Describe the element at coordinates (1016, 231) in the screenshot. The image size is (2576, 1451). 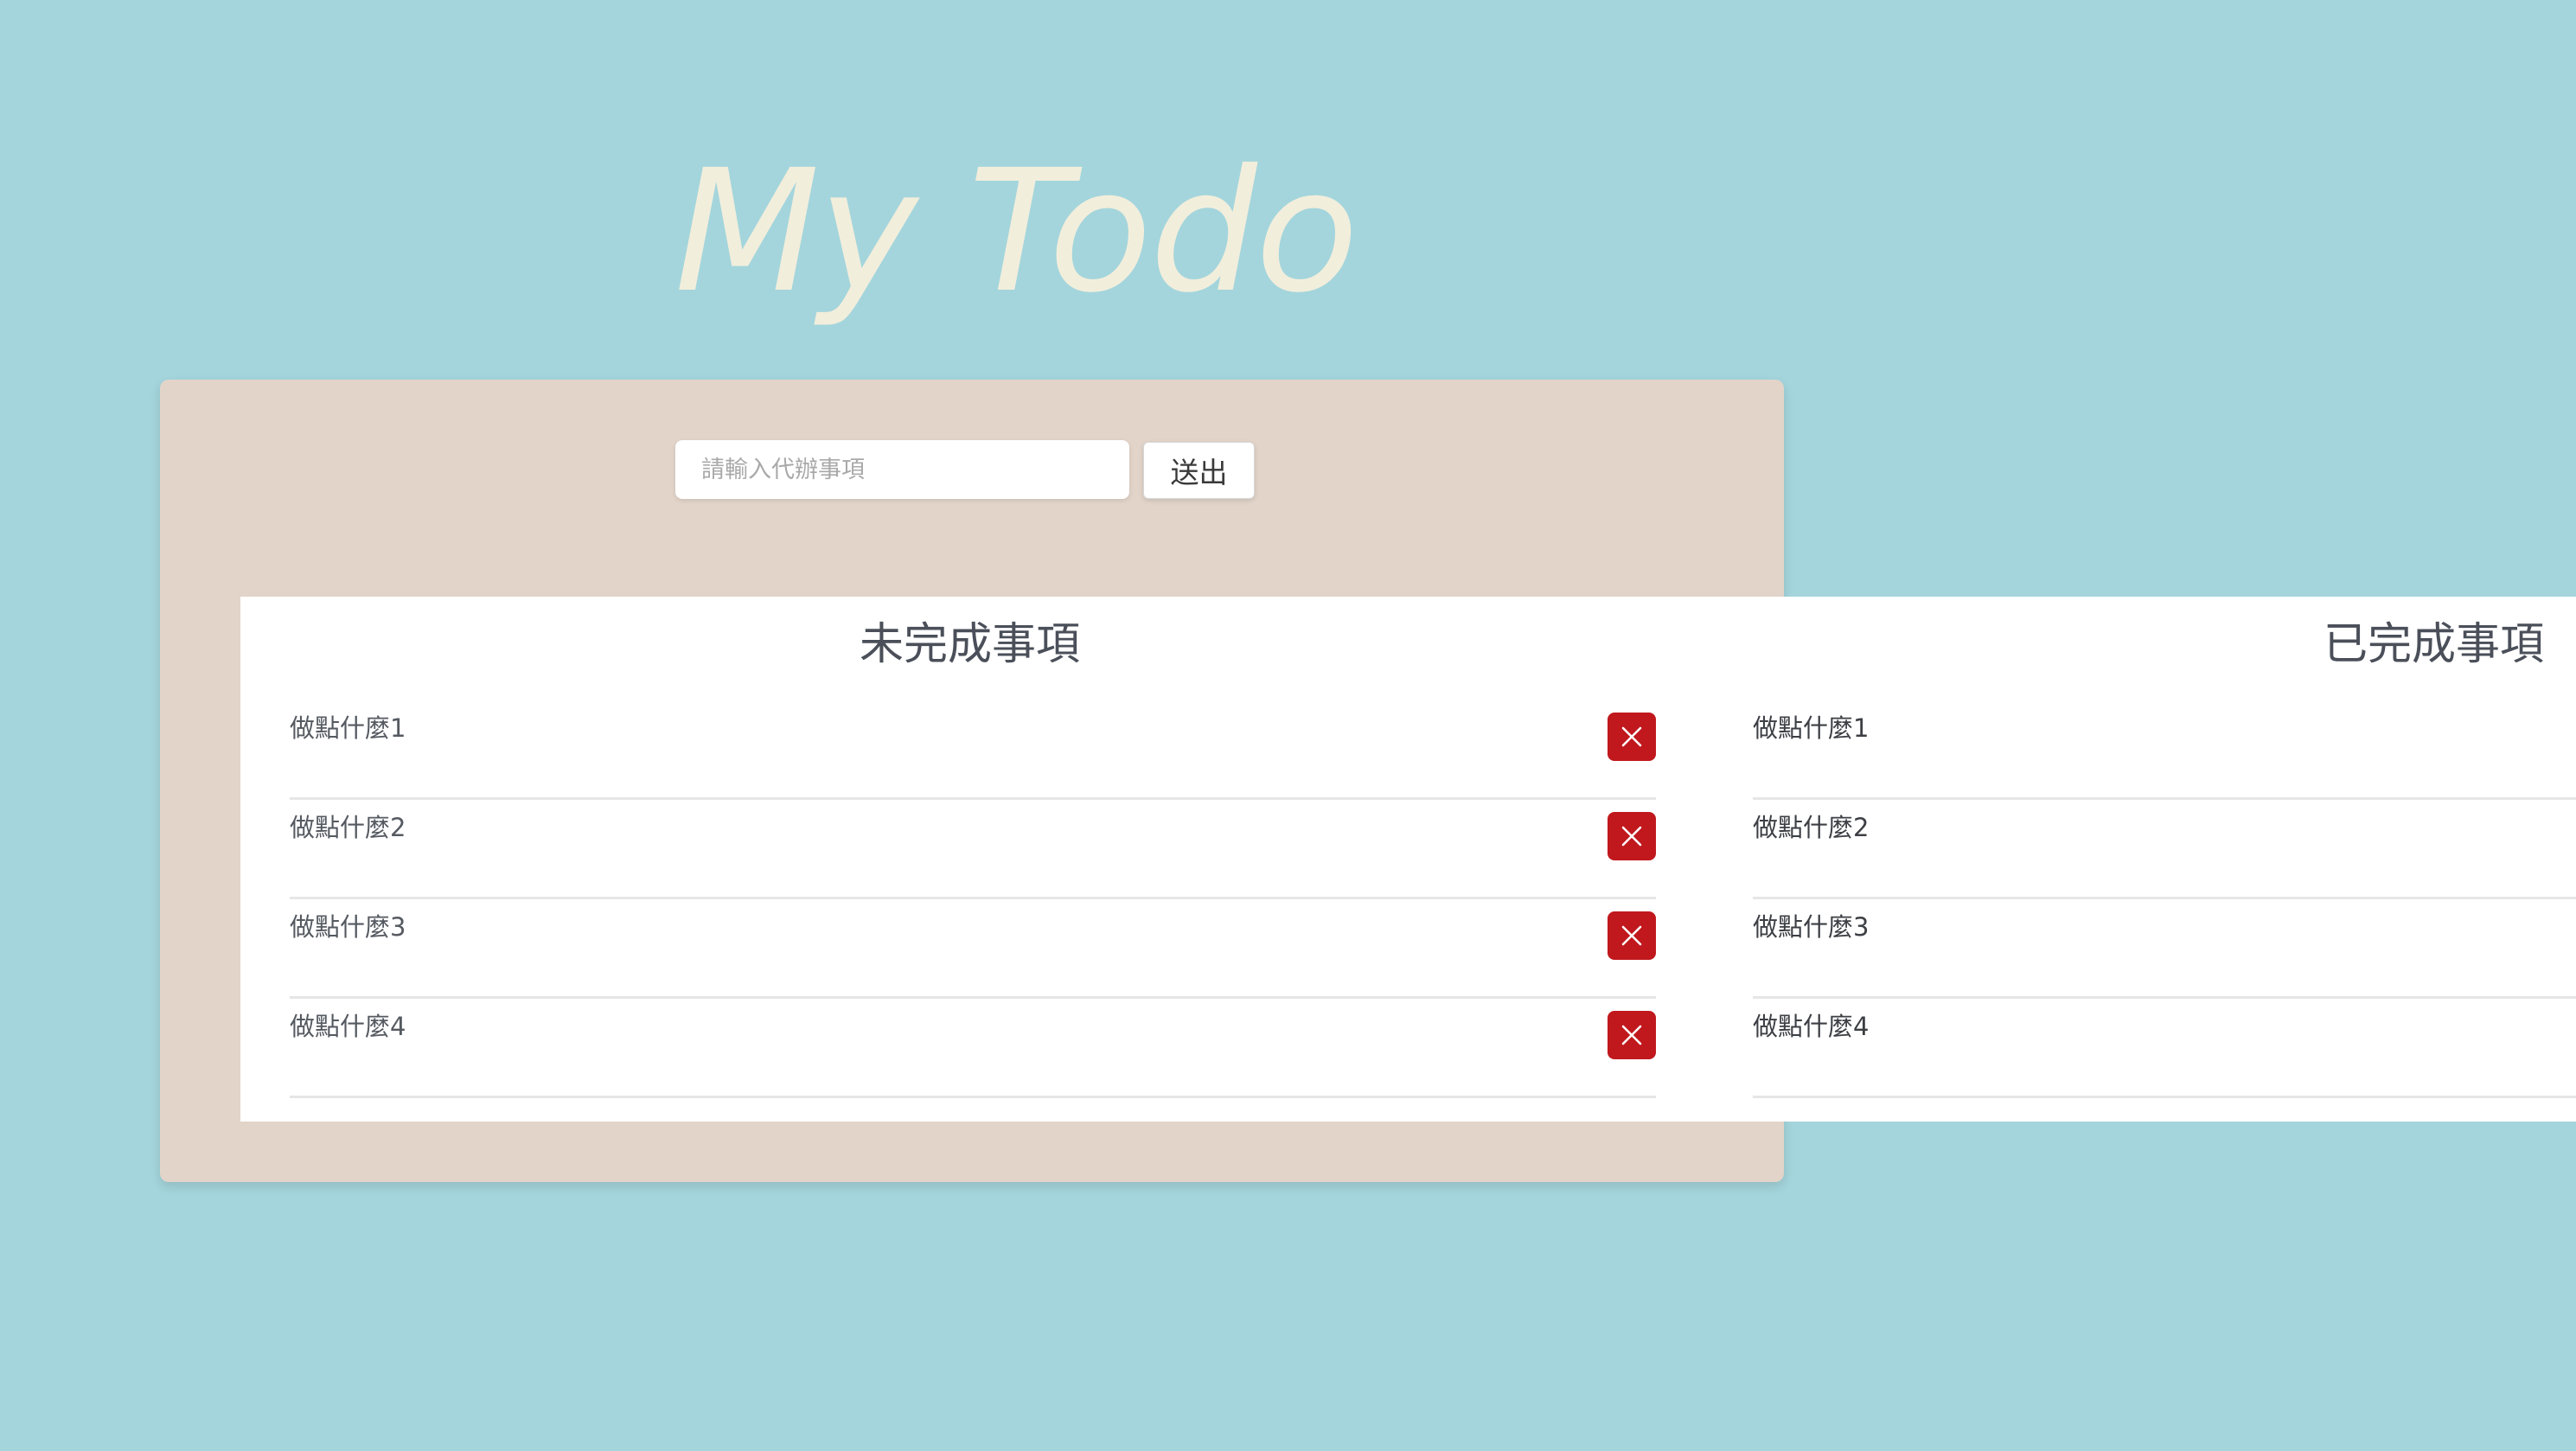
I see `app-title: My Todo` at that location.